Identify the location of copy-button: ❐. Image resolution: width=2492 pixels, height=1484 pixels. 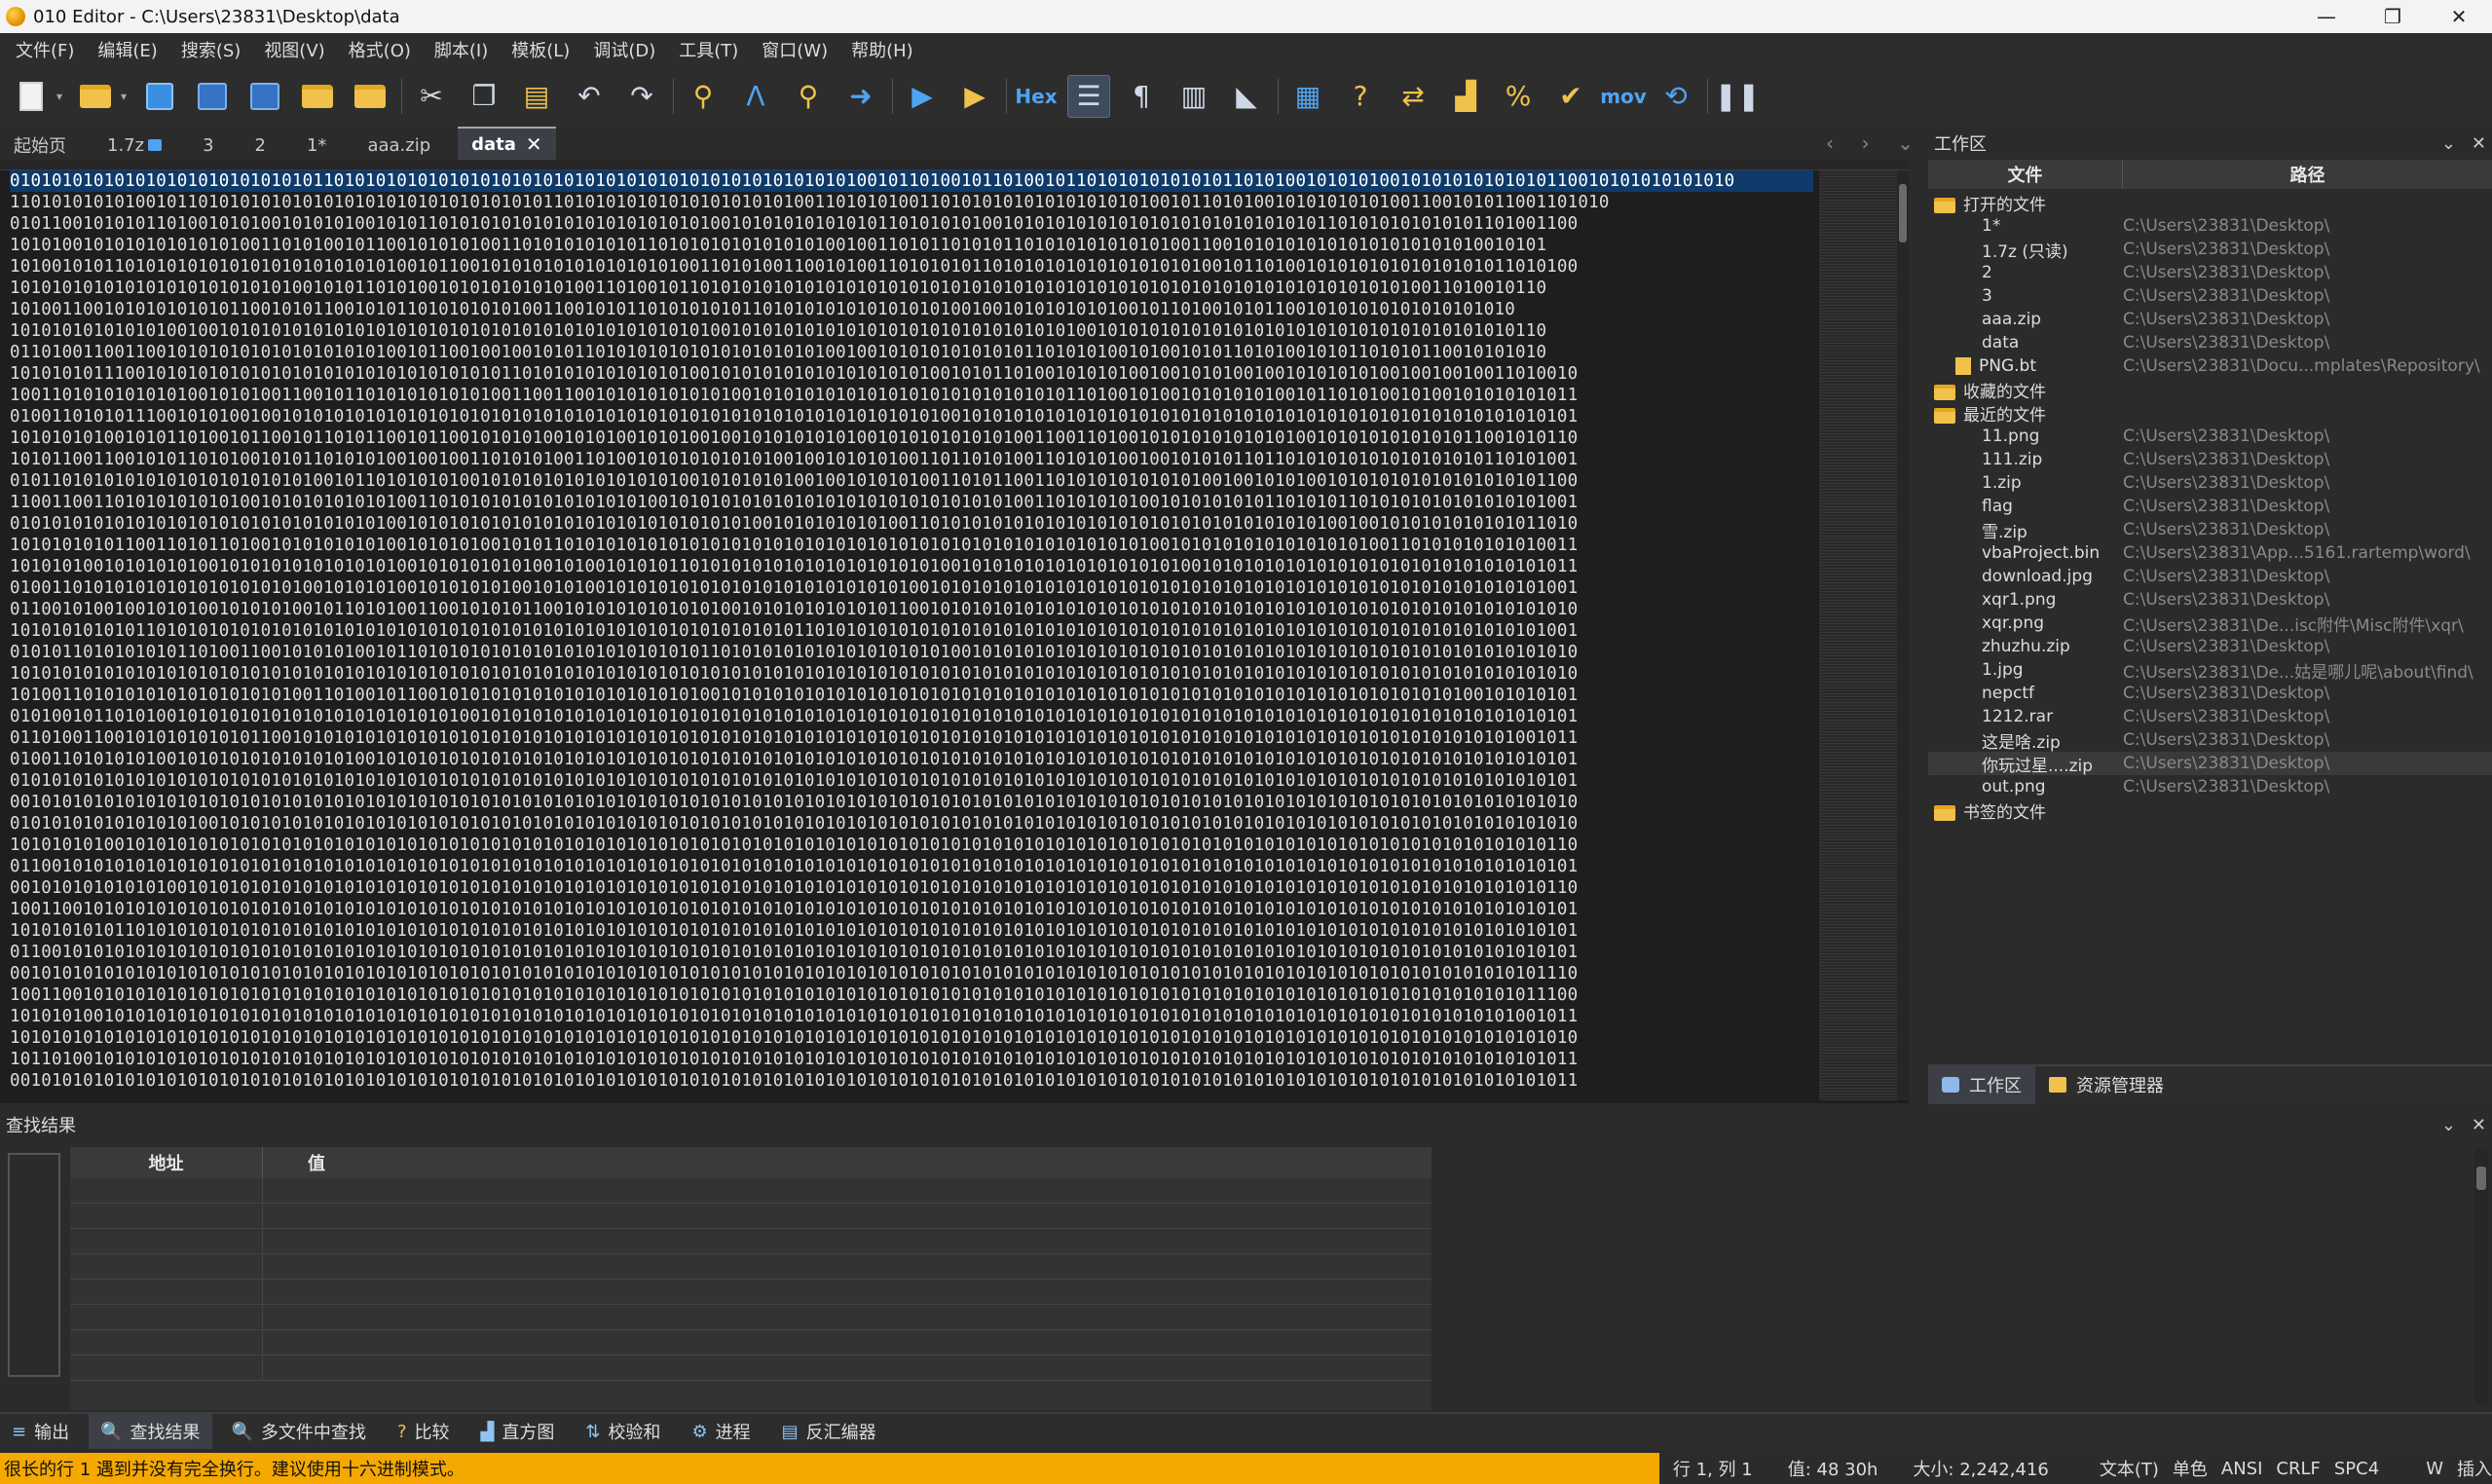
(484, 96).